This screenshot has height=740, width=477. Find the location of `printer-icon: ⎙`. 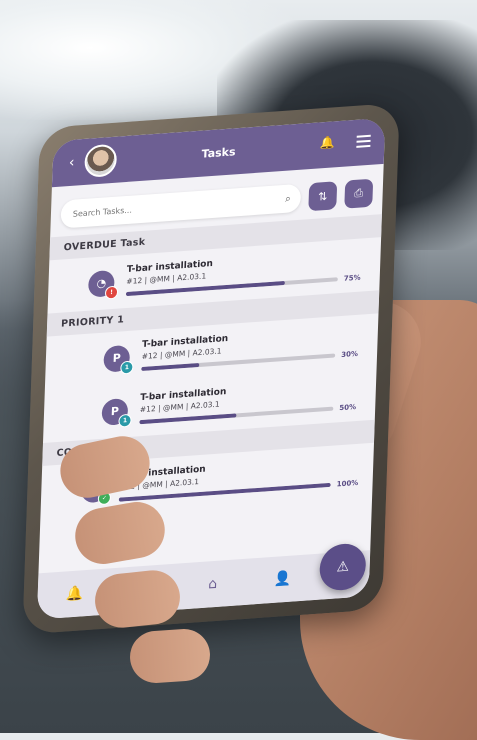

printer-icon: ⎙ is located at coordinates (359, 193).